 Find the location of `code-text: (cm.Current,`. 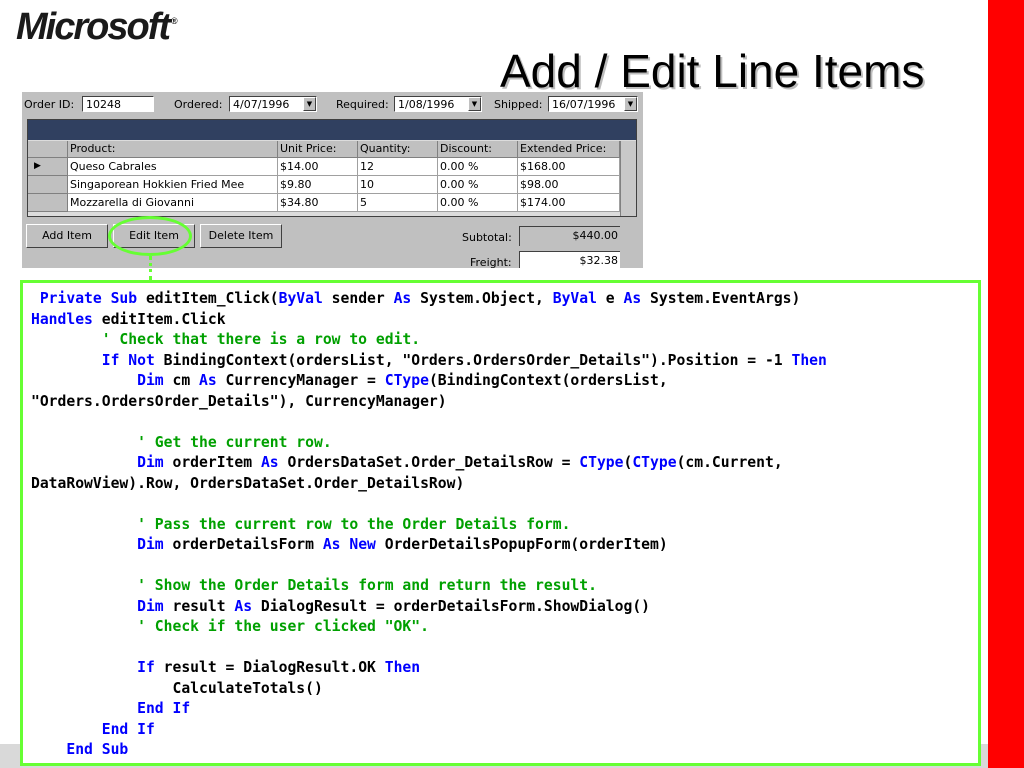

code-text: (cm.Current, is located at coordinates (729, 462).